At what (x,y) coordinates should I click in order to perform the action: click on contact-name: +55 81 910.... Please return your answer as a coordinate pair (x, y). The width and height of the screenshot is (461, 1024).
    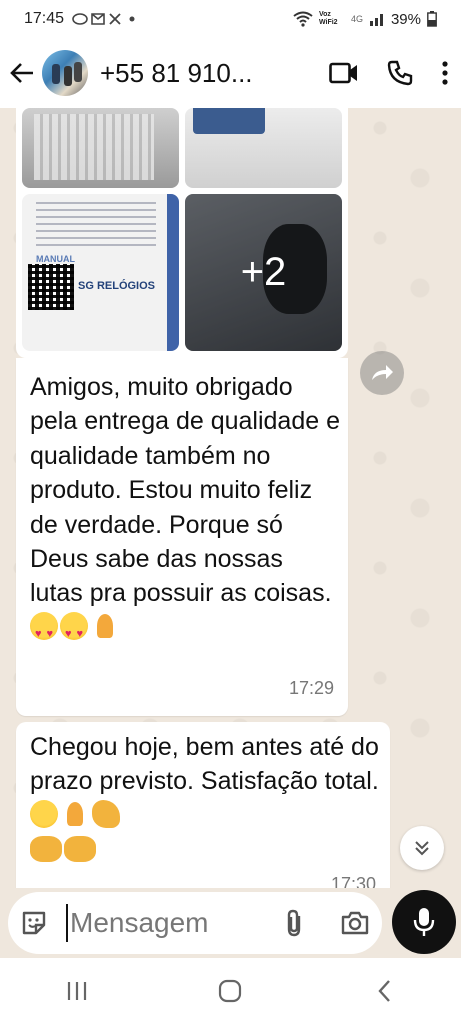
    Looking at the image, I should click on (176, 73).